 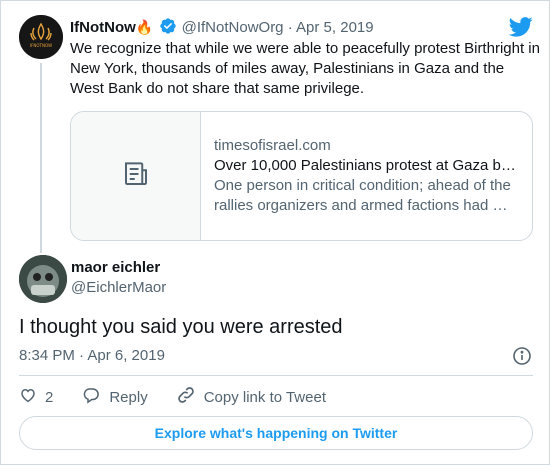 I want to click on parent-tweet-header: IfNotNow🔥 @IfNotNowOrg · Apr 5, 2019, so click(x=222, y=29).